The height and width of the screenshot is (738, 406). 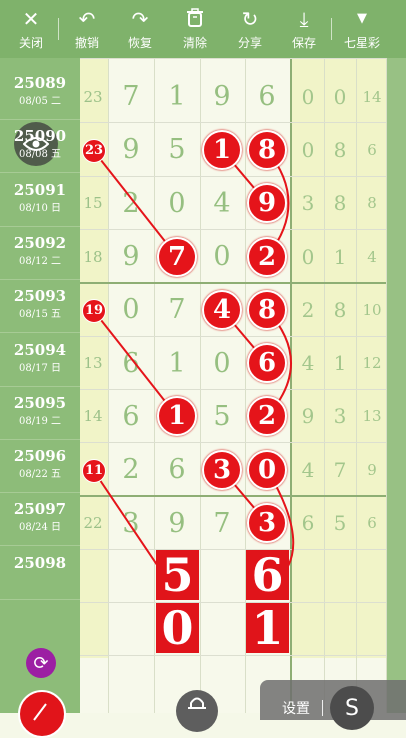 I want to click on issue-number: 25091, so click(x=40, y=189).